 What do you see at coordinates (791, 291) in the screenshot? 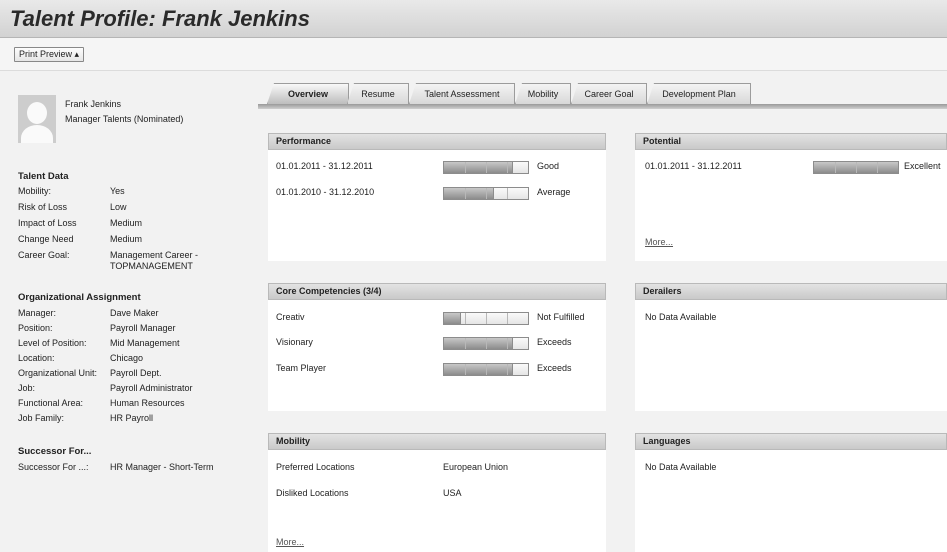
I see `derailers-panel-title: Derailers` at bounding box center [791, 291].